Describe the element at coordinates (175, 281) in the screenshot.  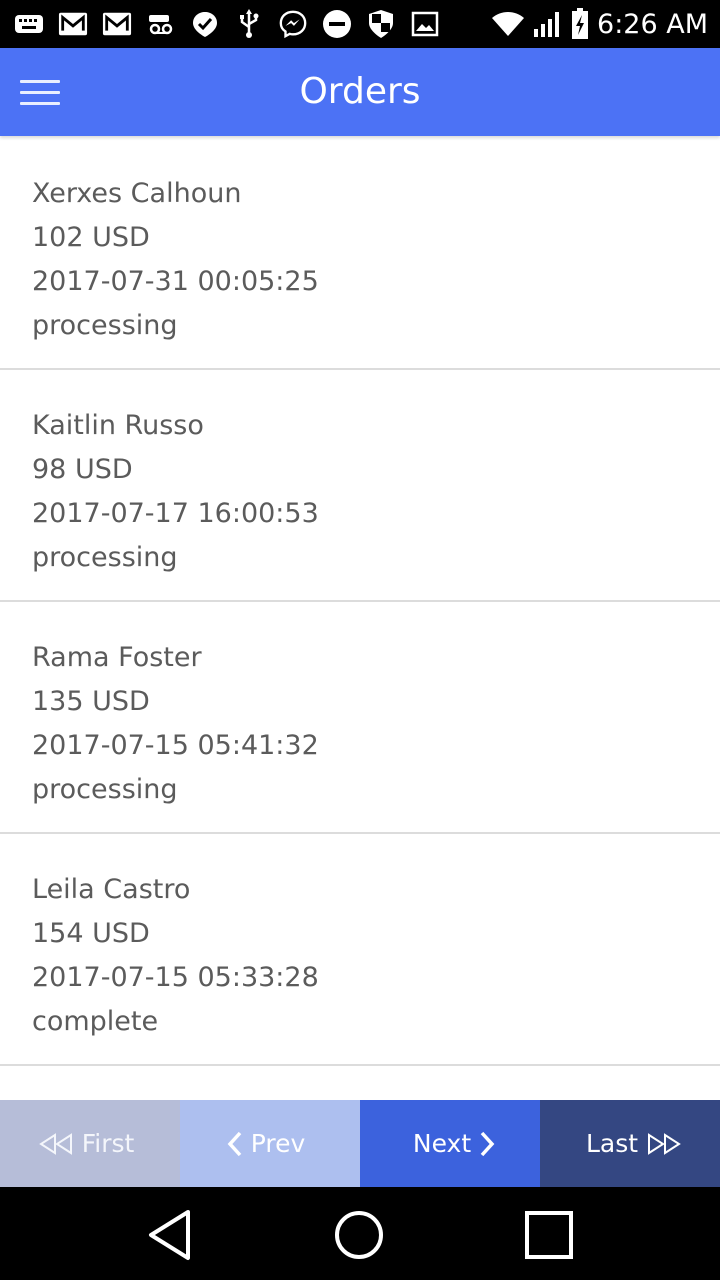
I see `order-date: 2017-07-31 00:05:25` at that location.